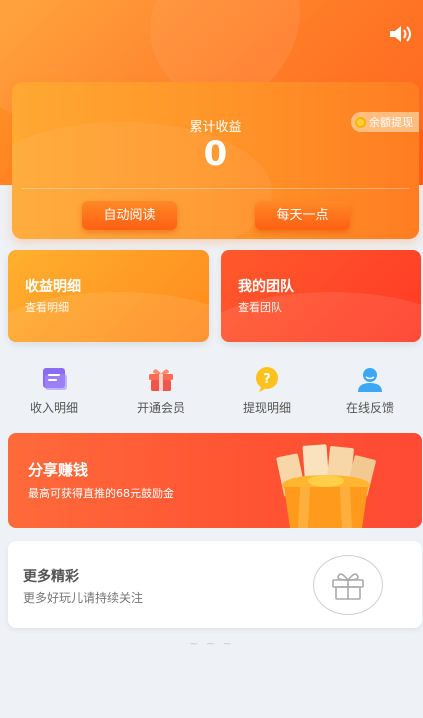  What do you see at coordinates (348, 585) in the screenshot?
I see `gift-box-icon` at bounding box center [348, 585].